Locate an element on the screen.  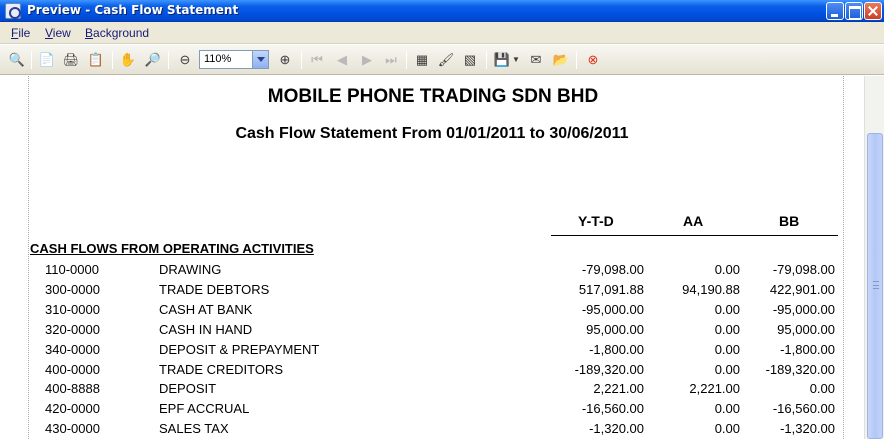
menu-background: Background is located at coordinates (117, 33).